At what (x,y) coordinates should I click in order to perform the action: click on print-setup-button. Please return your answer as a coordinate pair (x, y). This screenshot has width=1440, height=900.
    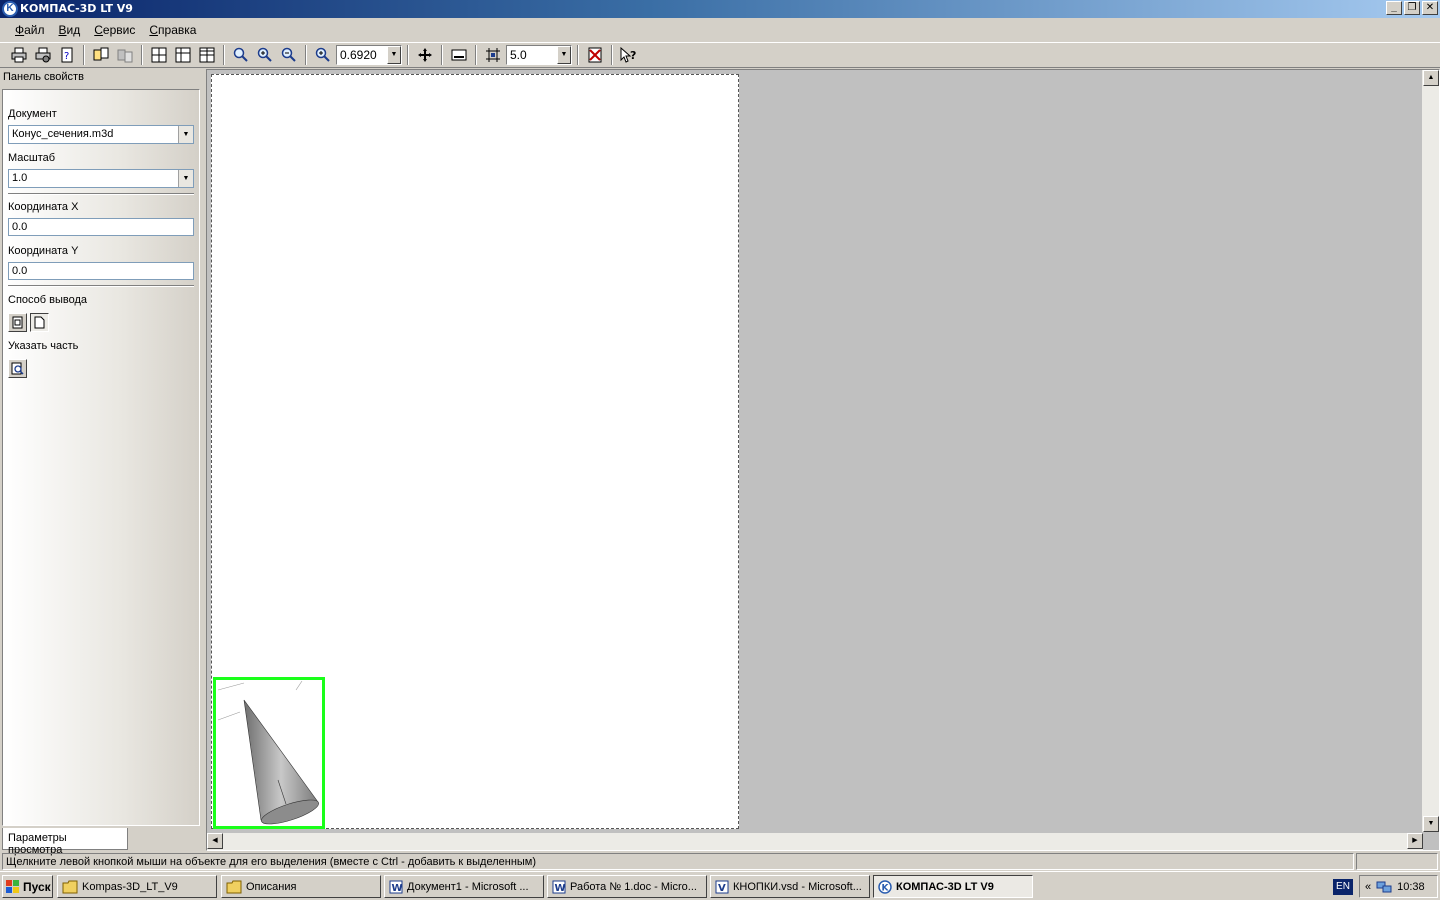
    Looking at the image, I should click on (43, 55).